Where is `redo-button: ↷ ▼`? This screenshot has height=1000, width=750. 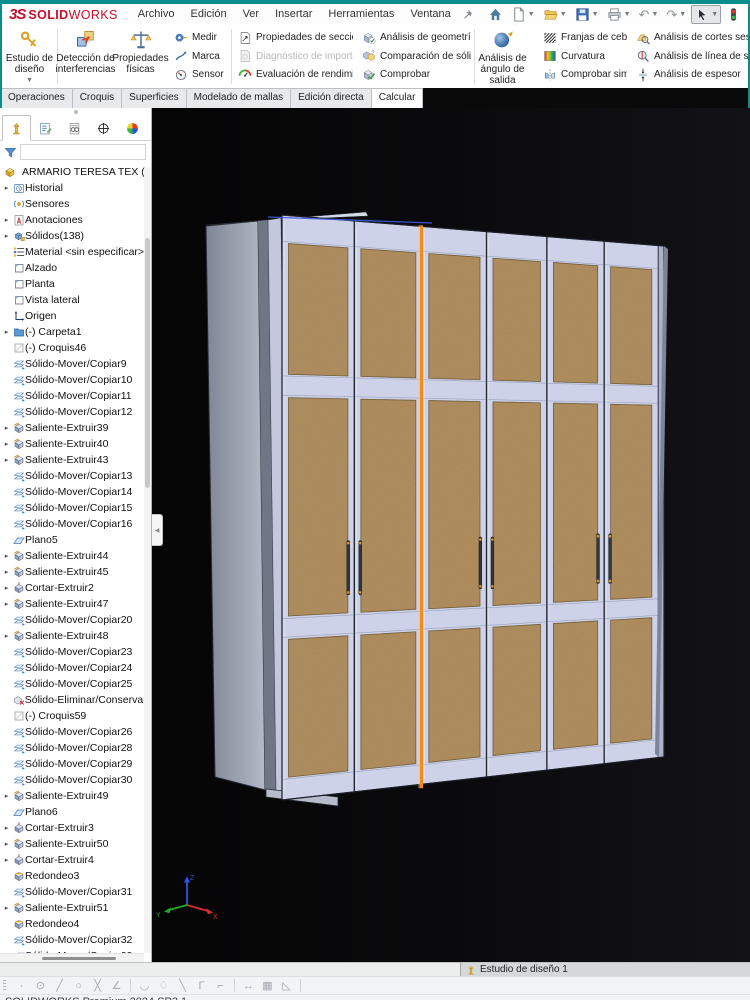 redo-button: ↷ ▼ is located at coordinates (676, 14).